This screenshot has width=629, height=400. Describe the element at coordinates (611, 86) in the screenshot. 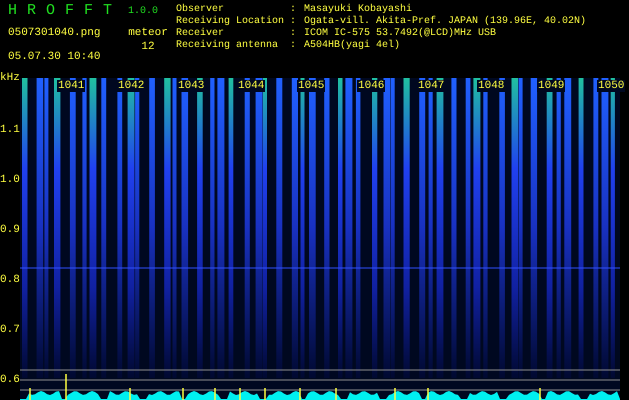

I see `x-axis-label: 1050` at that location.